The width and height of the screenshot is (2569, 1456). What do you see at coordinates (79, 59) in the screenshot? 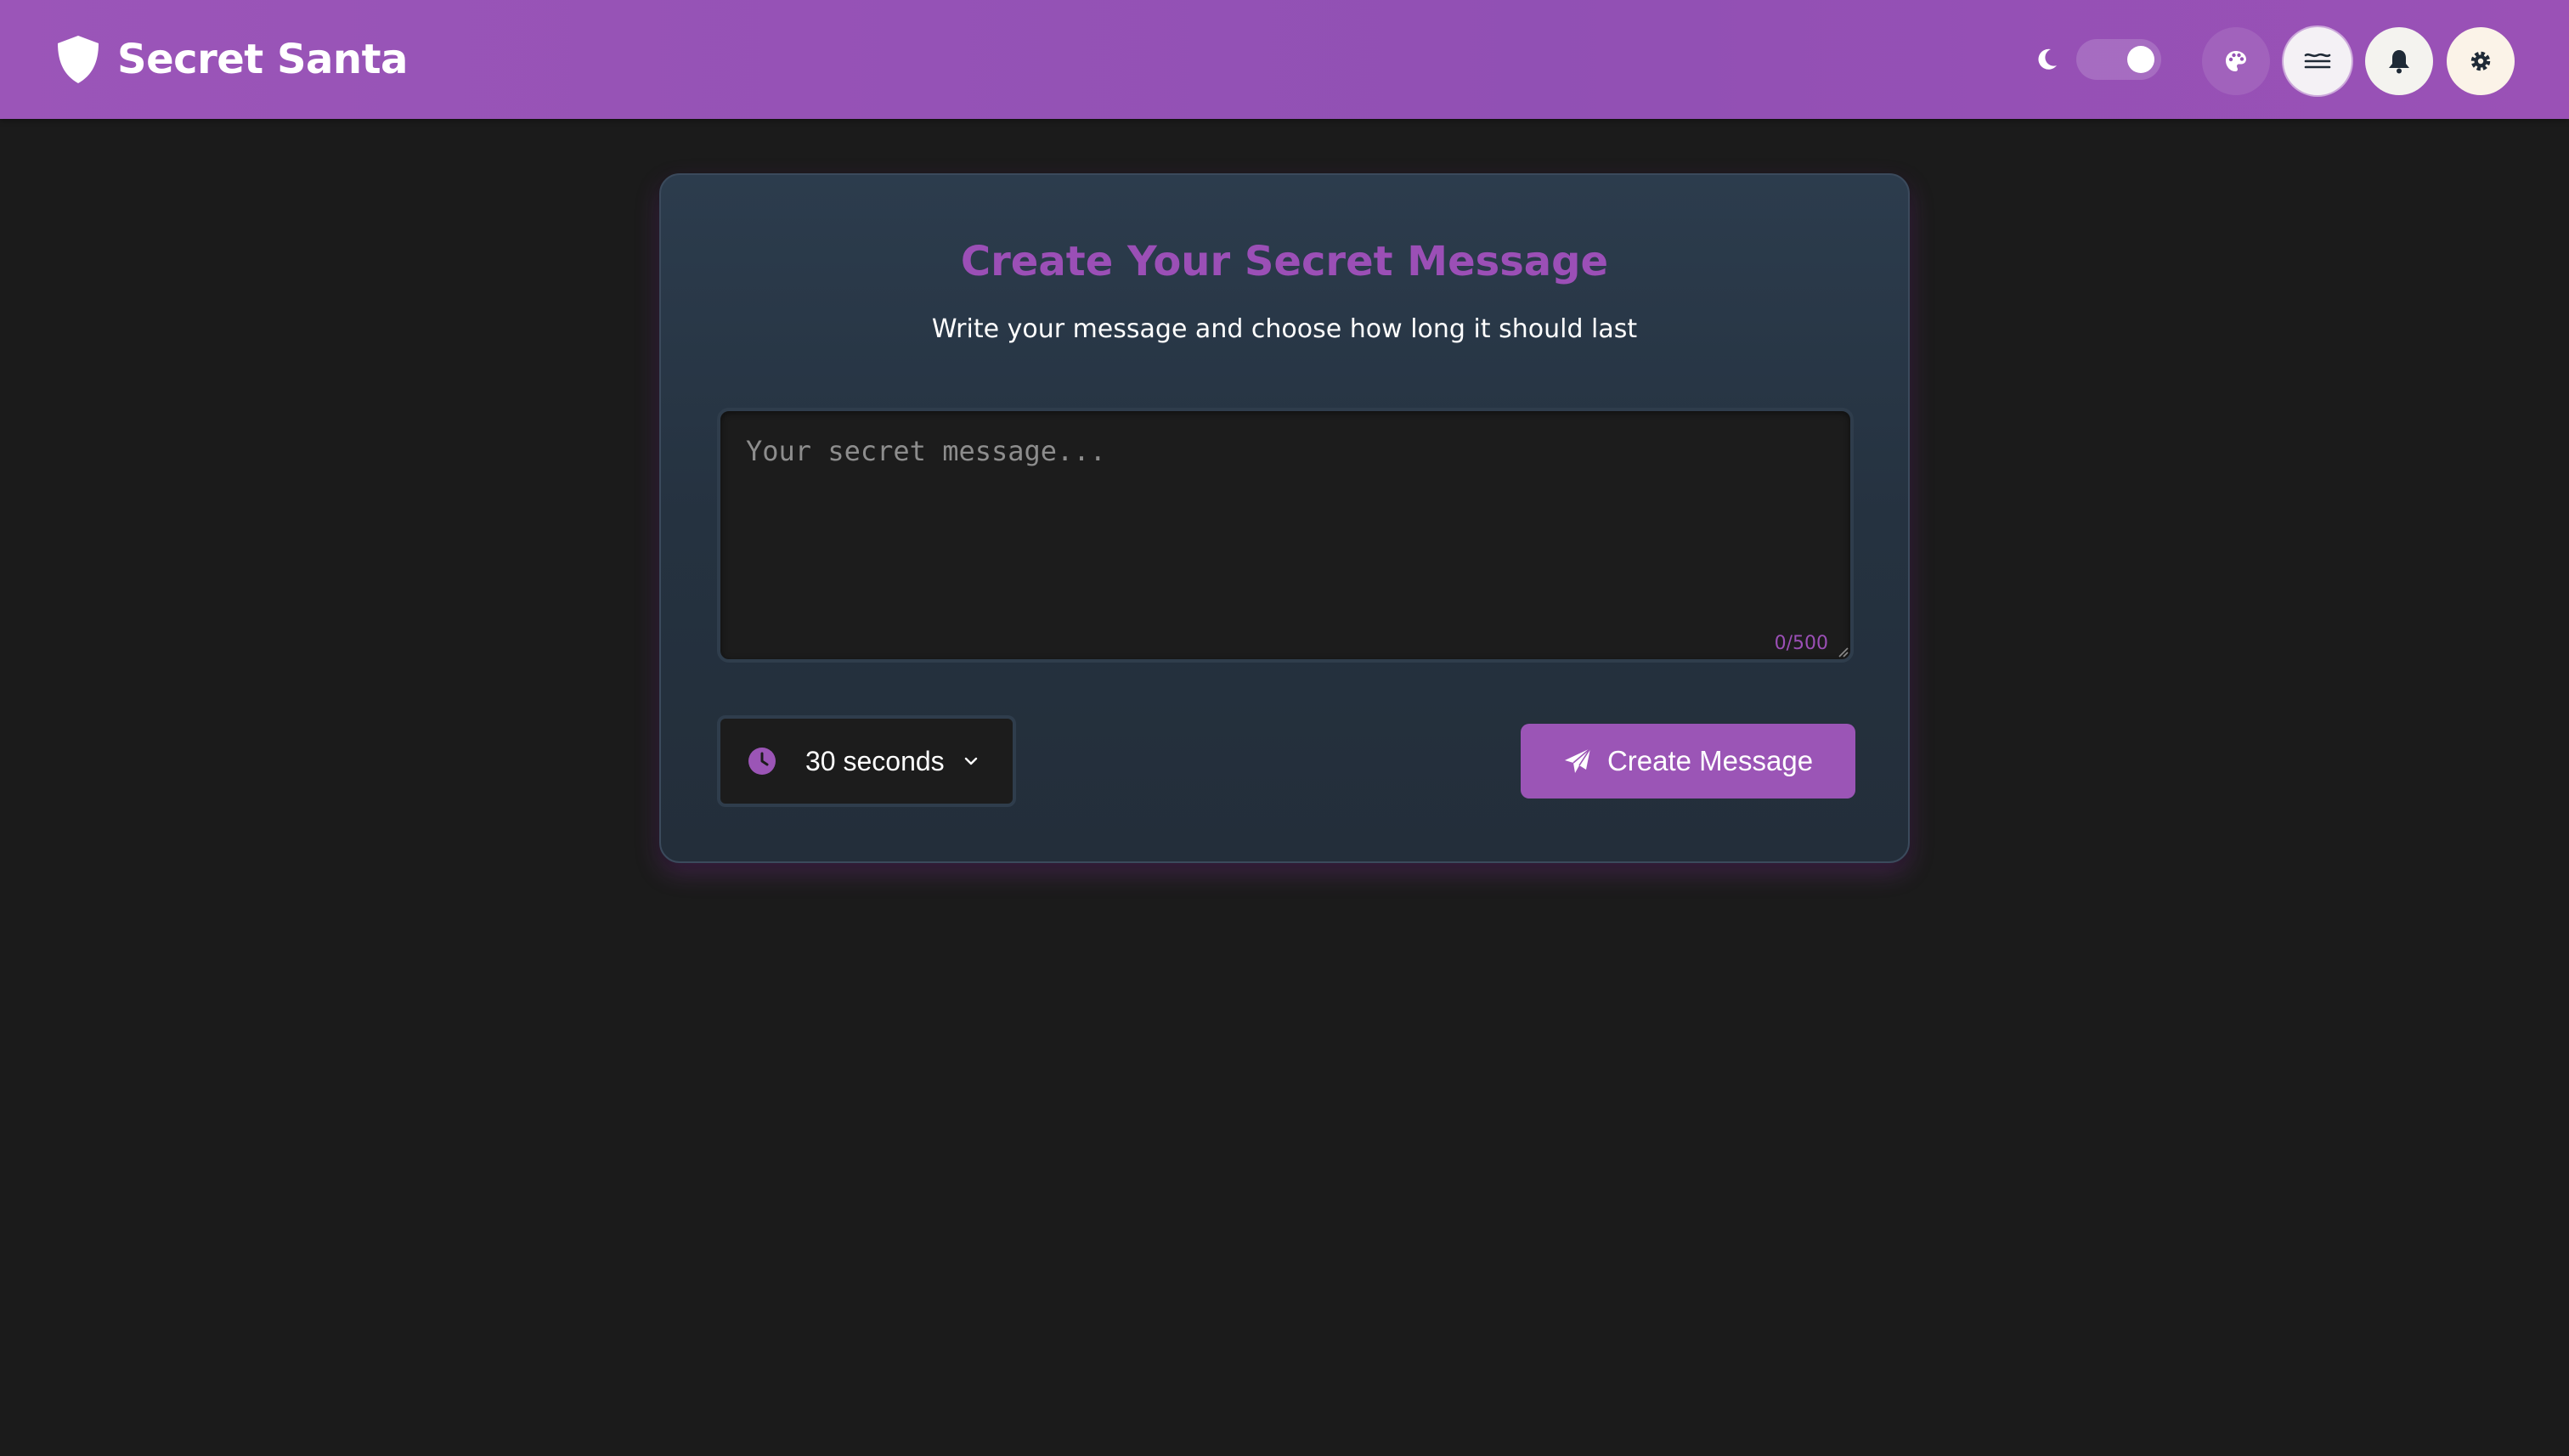
I see `shield-icon` at bounding box center [79, 59].